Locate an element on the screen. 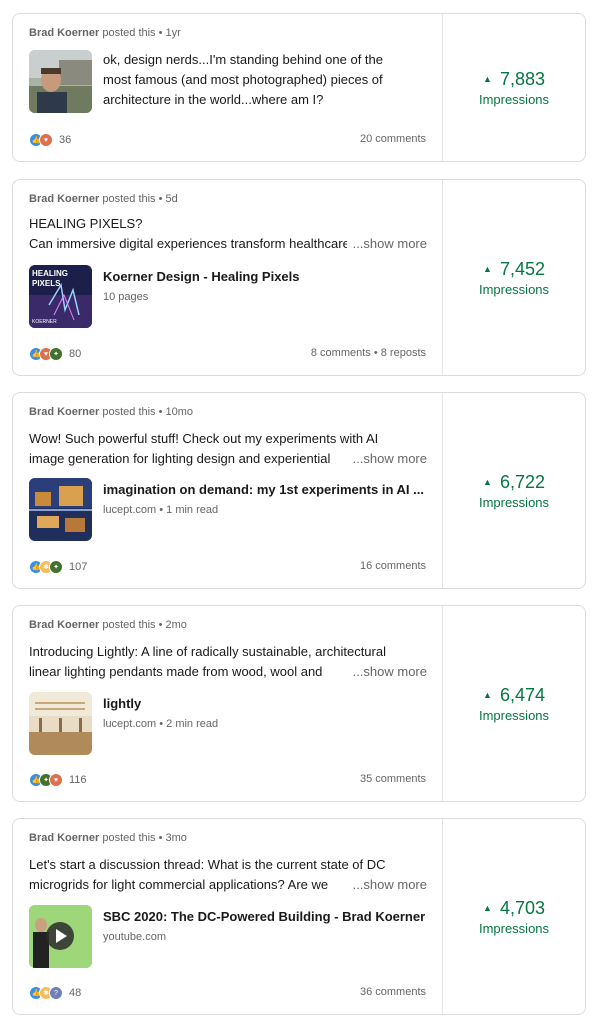 This screenshot has width=597, height=1023. impressions-number: 7,452 is located at coordinates (522, 268).